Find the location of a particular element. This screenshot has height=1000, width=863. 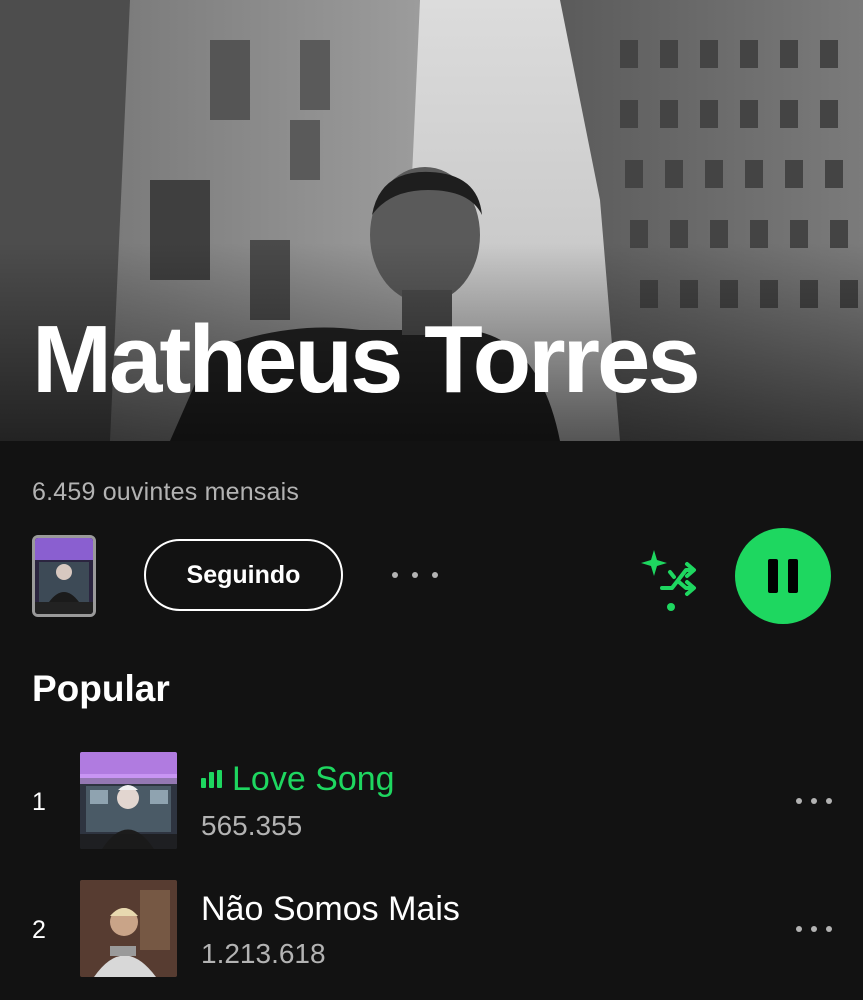

track-play-count: 565.355 is located at coordinates (252, 825).